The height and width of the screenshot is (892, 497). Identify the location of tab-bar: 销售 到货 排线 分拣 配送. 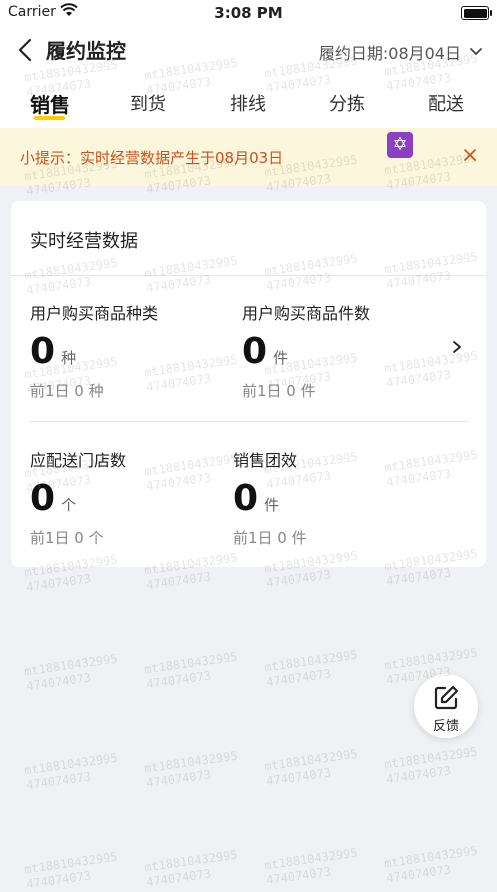
(248, 102).